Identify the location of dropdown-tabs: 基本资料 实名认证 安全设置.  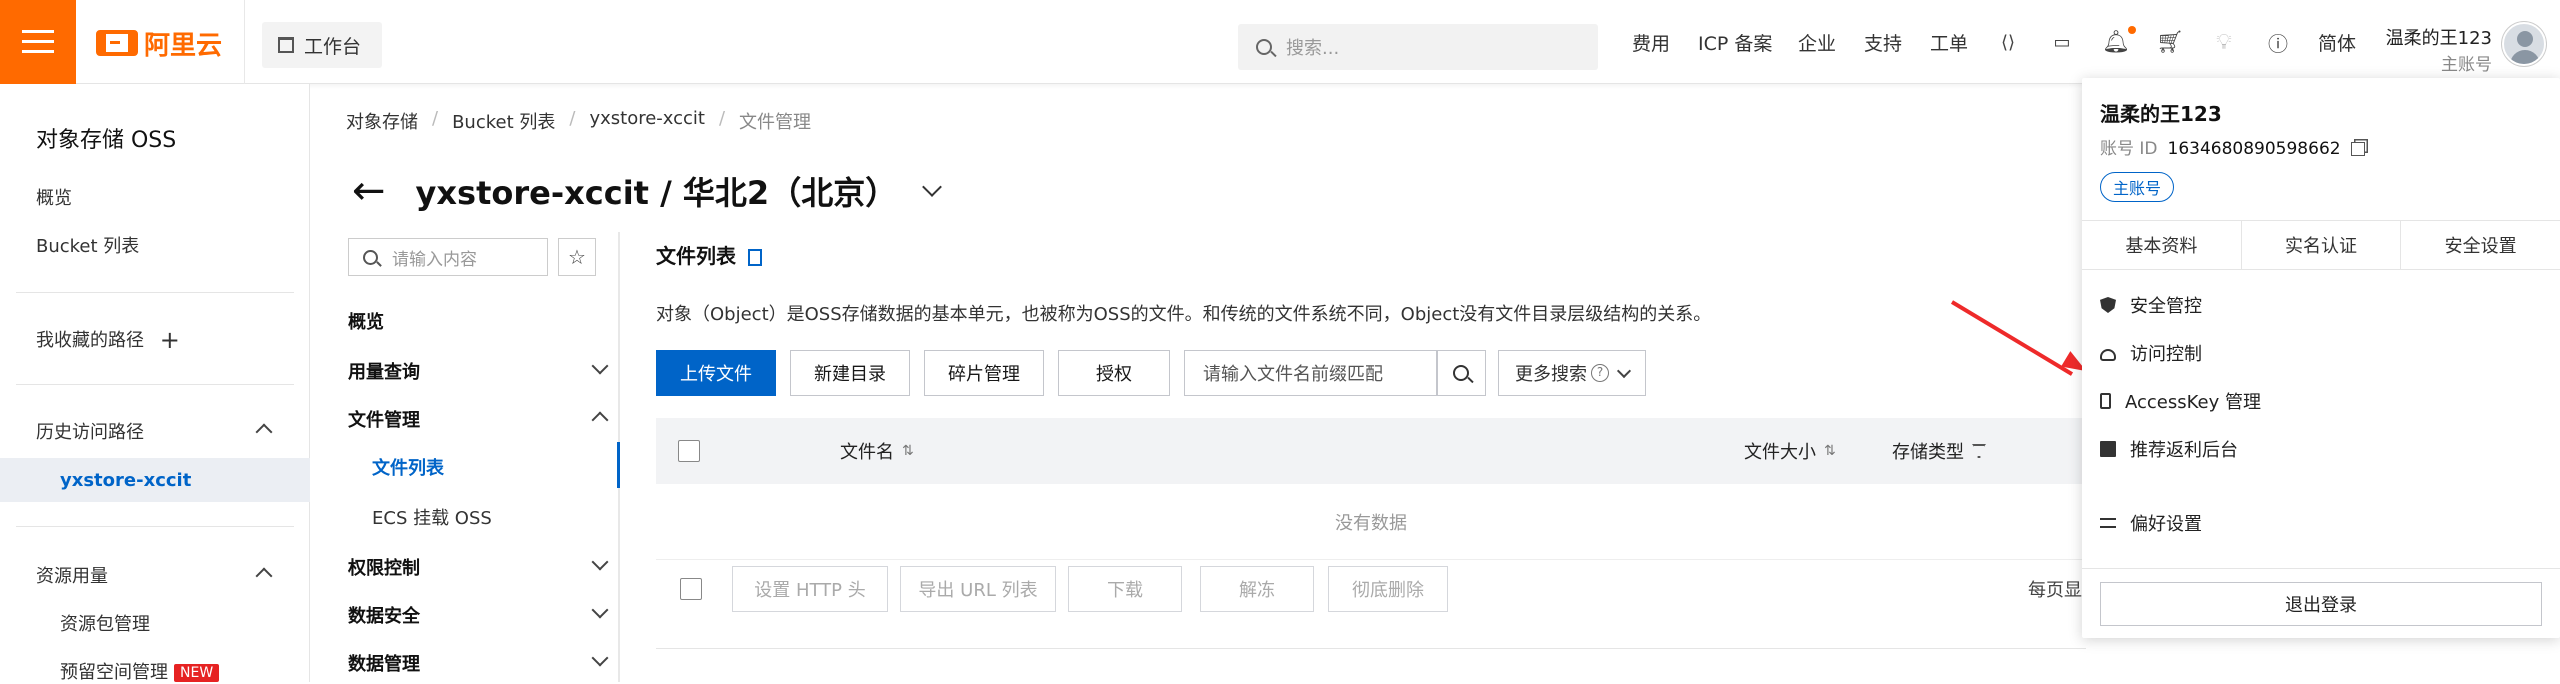
(2321, 245).